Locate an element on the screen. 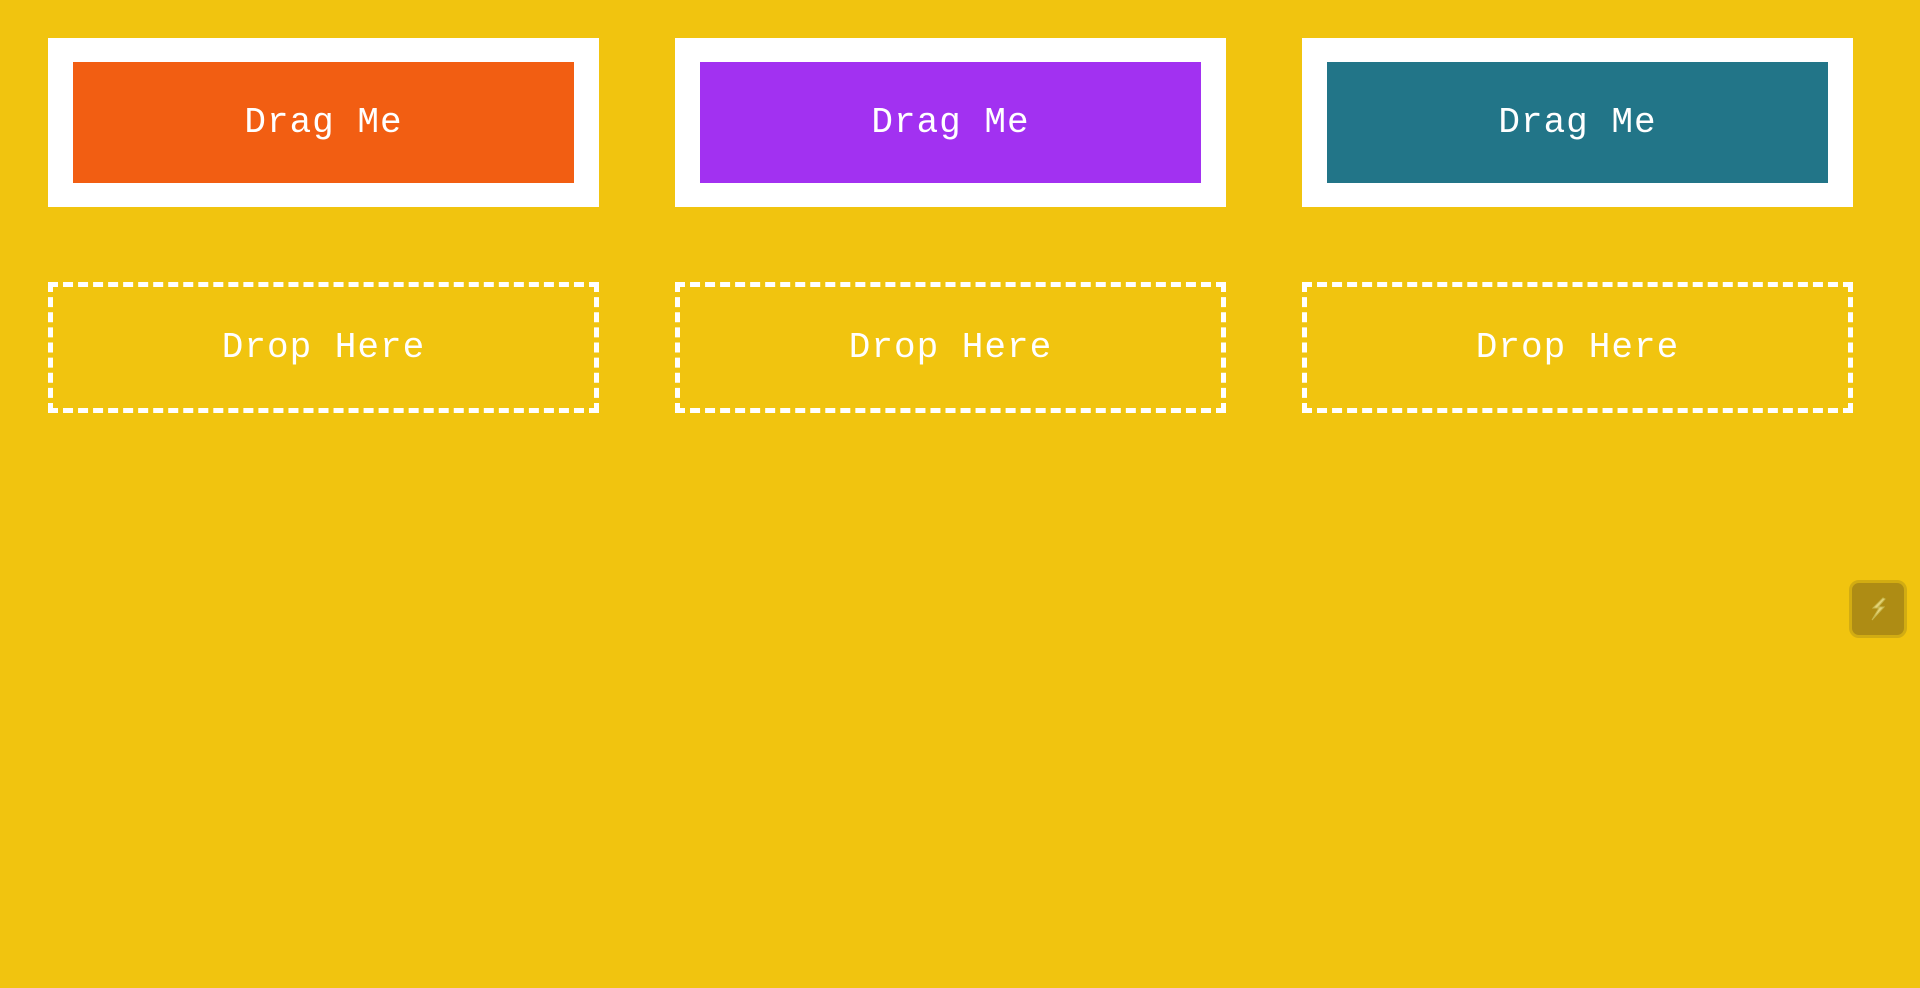 The width and height of the screenshot is (1920, 988). drop-zone-3: Drop Here is located at coordinates (1577, 347).